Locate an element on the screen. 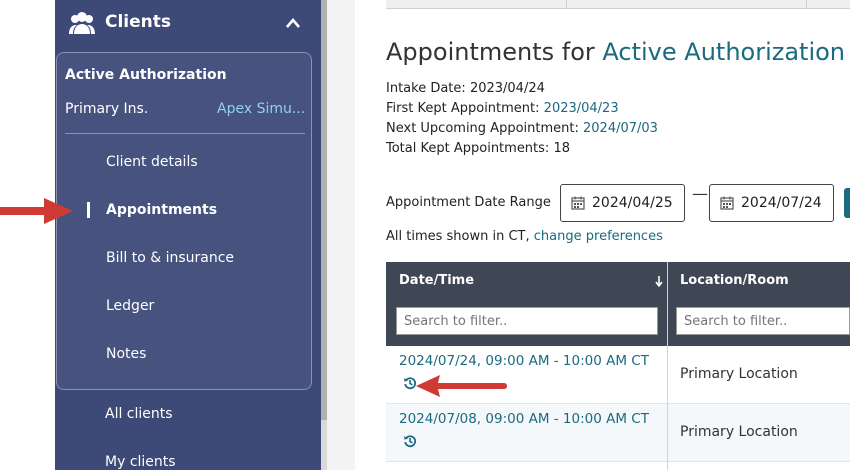 The height and width of the screenshot is (470, 850). sort-down-icon is located at coordinates (659, 281).